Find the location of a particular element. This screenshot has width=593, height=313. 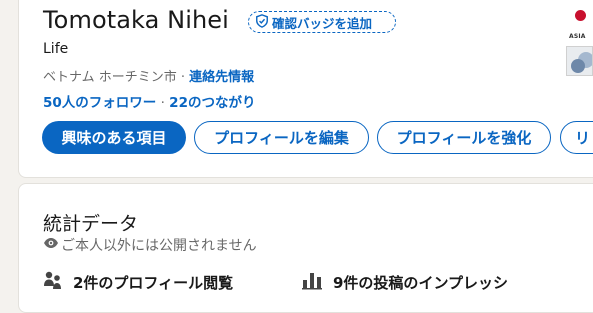

more-resources-button: リ is located at coordinates (576, 137).